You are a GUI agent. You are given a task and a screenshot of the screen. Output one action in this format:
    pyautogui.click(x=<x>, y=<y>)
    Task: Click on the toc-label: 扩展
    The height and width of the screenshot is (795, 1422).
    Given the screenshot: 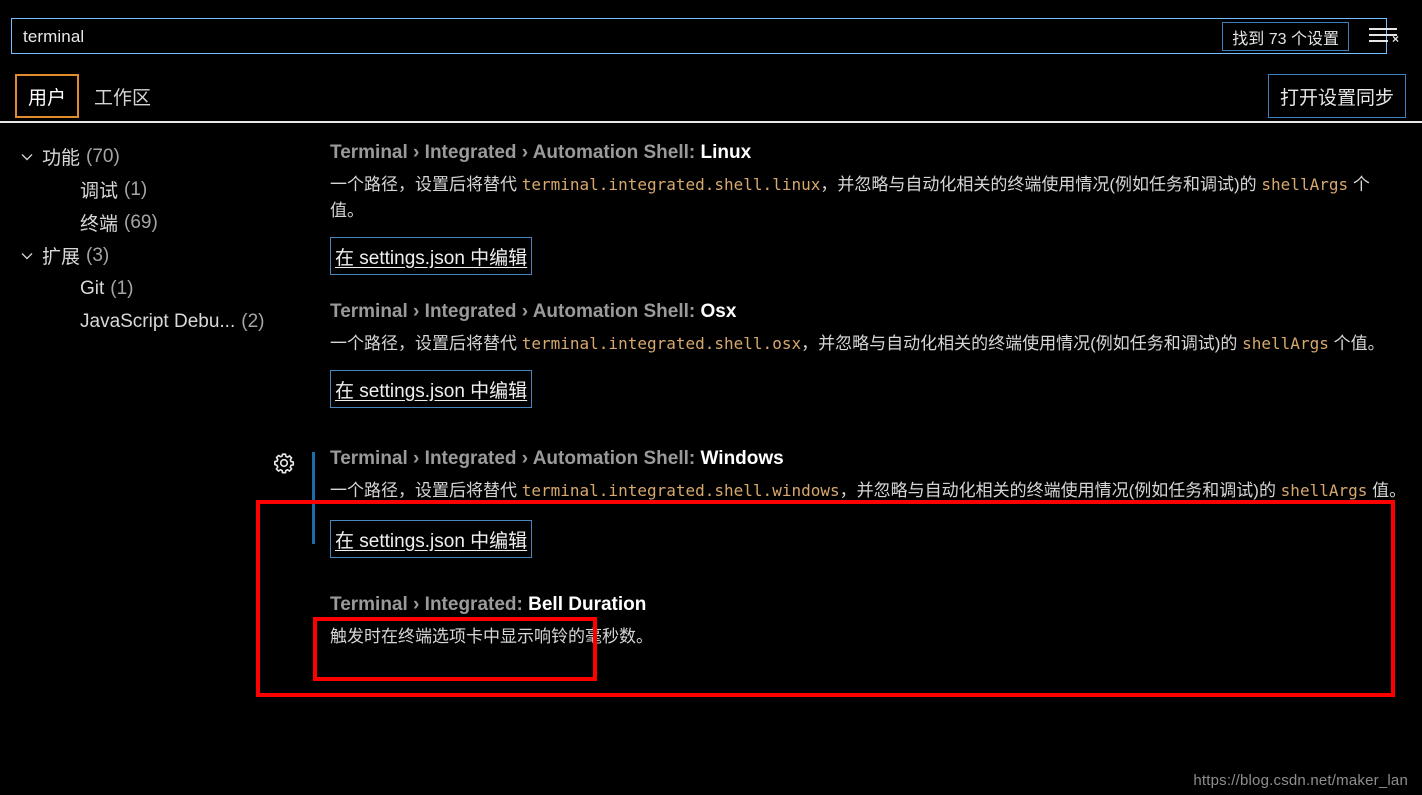 What is the action you would take?
    pyautogui.click(x=61, y=257)
    